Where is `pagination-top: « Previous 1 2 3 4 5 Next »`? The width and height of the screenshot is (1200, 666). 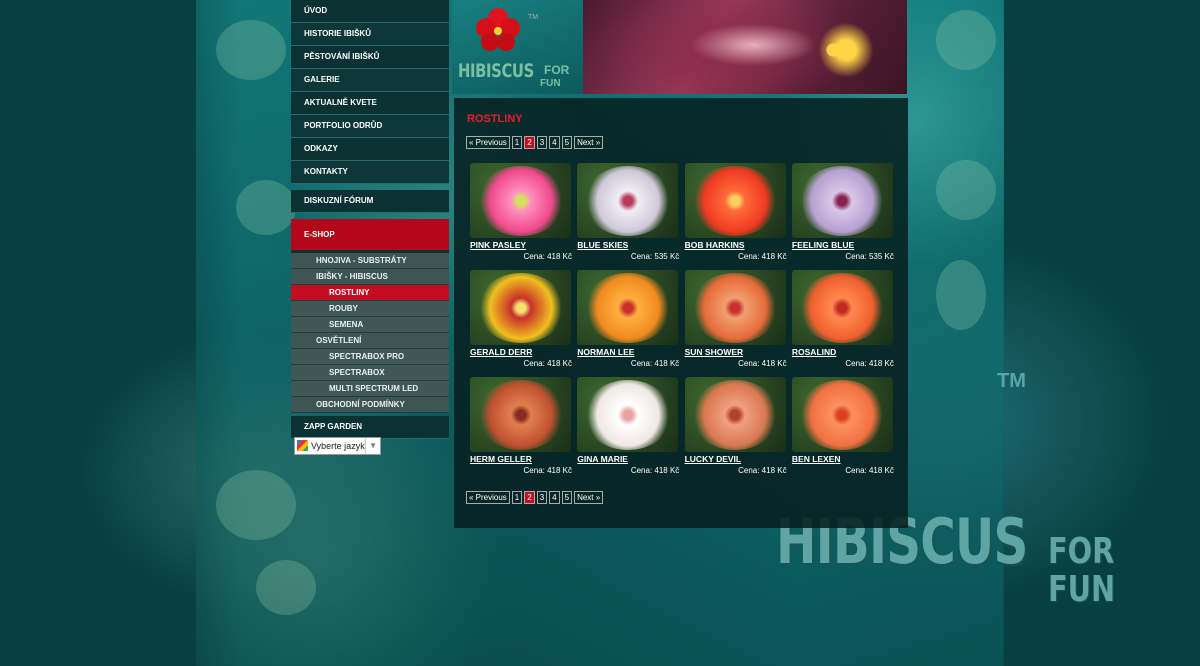 pagination-top: « Previous 1 2 3 4 5 Next » is located at coordinates (535, 142).